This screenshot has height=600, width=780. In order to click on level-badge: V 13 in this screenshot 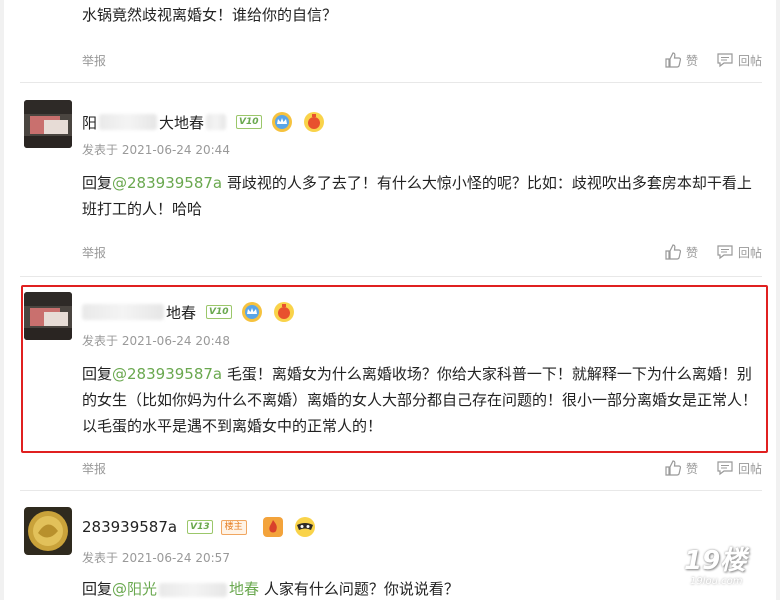, I will do `click(200, 527)`.